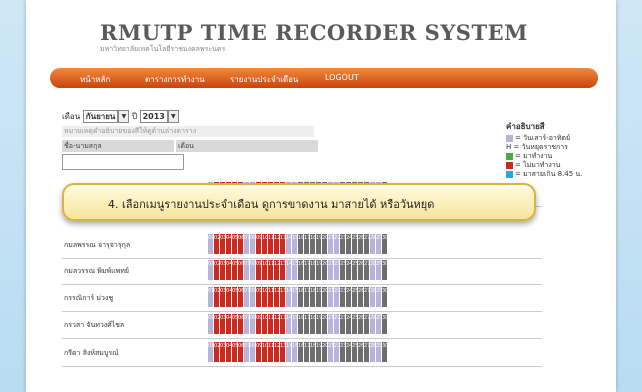 The image size is (642, 392). I want to click on year-label: ปี, so click(134, 116).